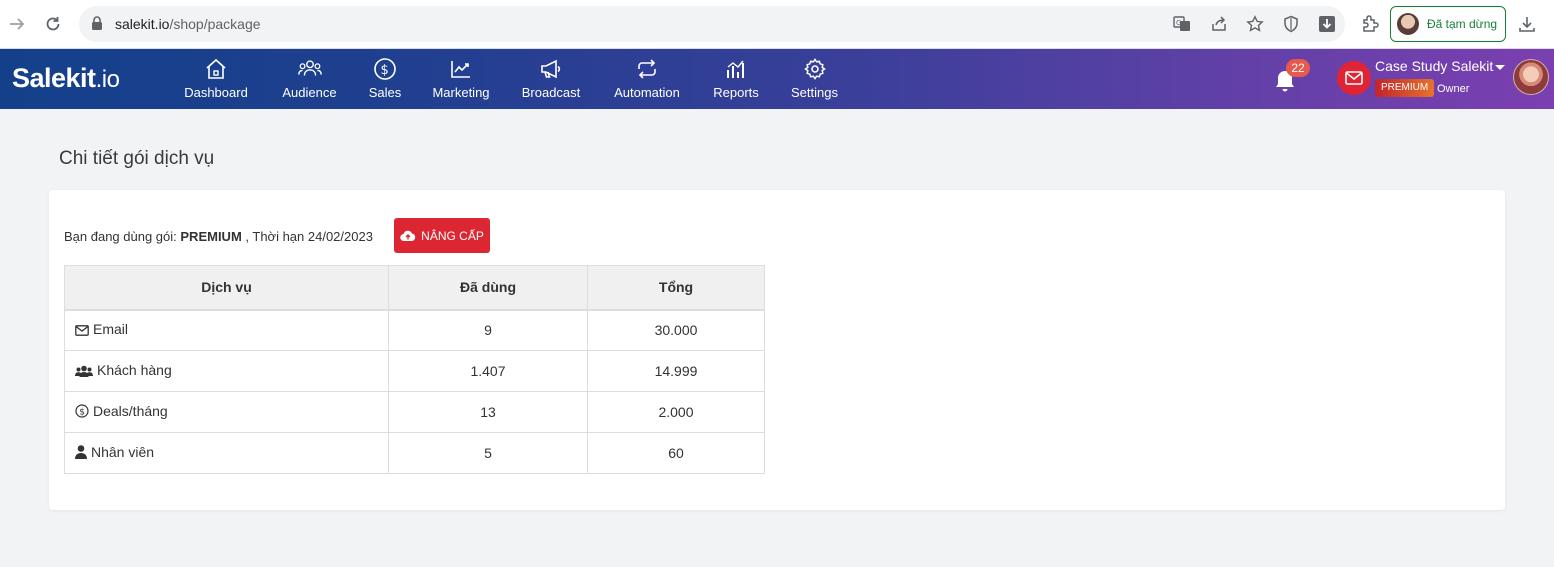 The height and width of the screenshot is (567, 1554). I want to click on nav-dashboard: Dashboard, so click(216, 80).